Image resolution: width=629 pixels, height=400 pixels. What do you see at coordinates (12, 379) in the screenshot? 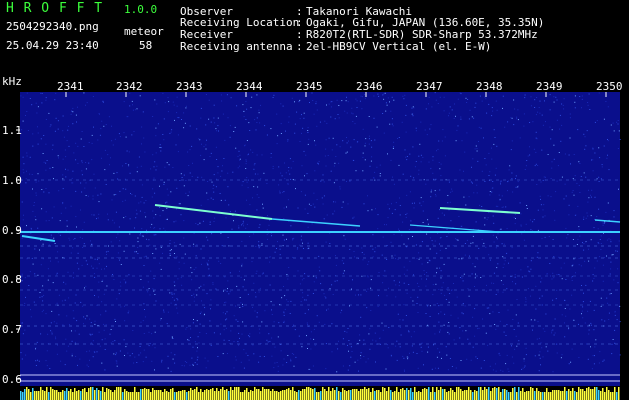
I see `y-tick-label: 0.6` at bounding box center [12, 379].